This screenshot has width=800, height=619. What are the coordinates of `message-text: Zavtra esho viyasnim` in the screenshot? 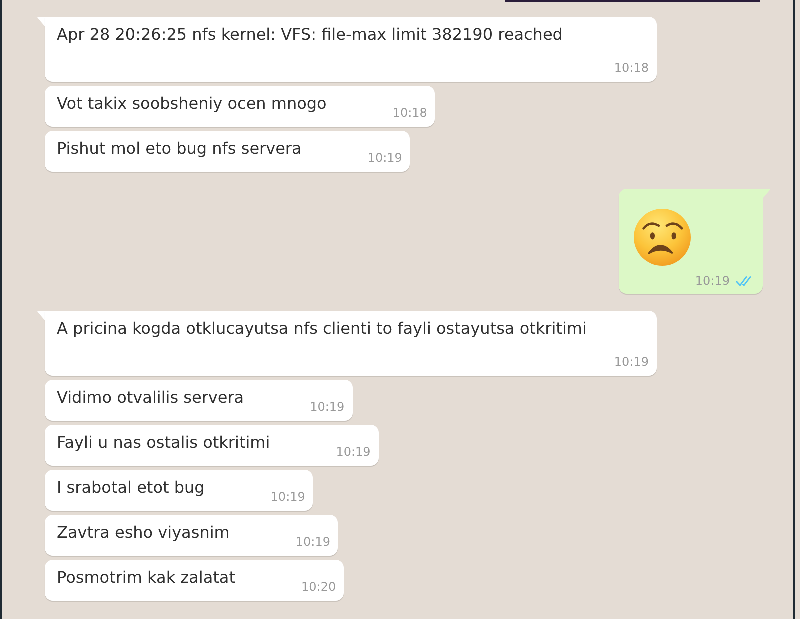 It's located at (143, 533).